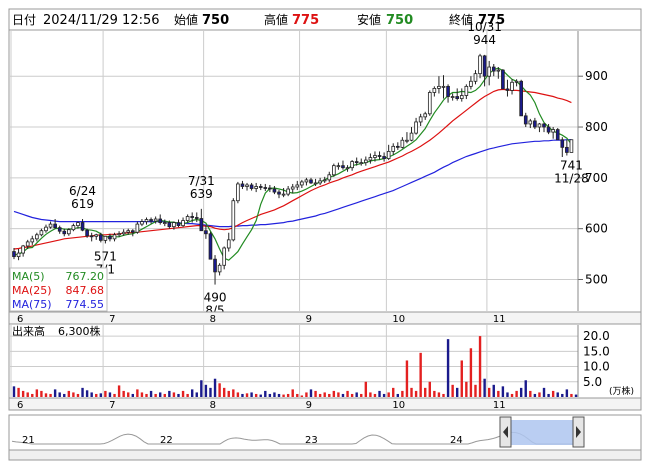 Image resolution: width=653 pixels, height=474 pixels. I want to click on month-label: 6, so click(20, 319).